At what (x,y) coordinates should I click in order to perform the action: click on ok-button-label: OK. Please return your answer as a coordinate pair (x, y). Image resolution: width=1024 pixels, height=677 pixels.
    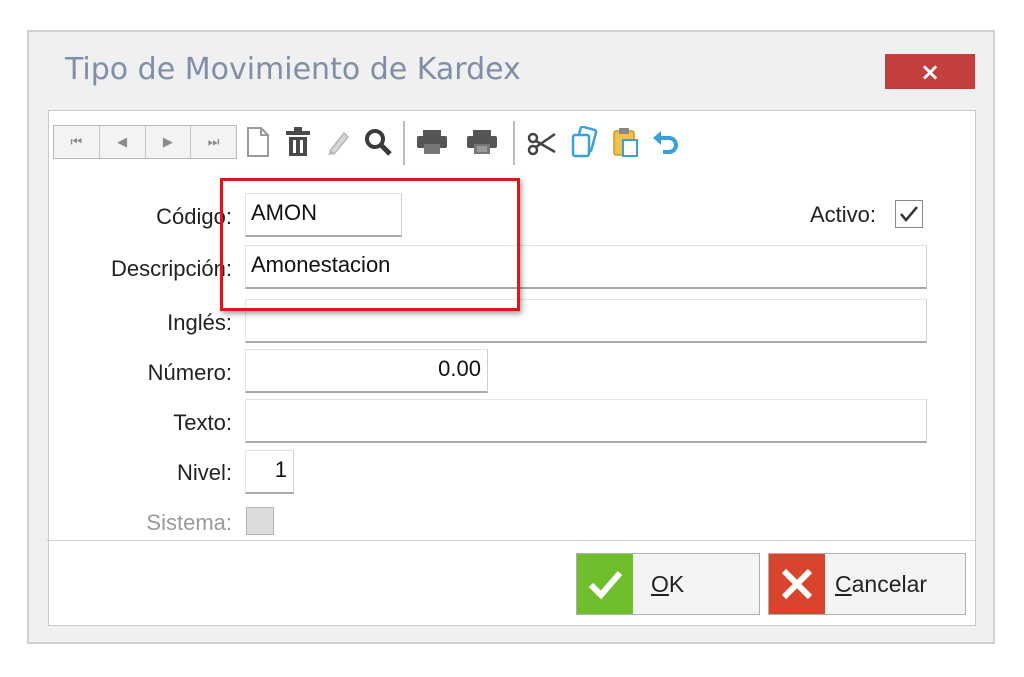
    Looking at the image, I should click on (668, 583).